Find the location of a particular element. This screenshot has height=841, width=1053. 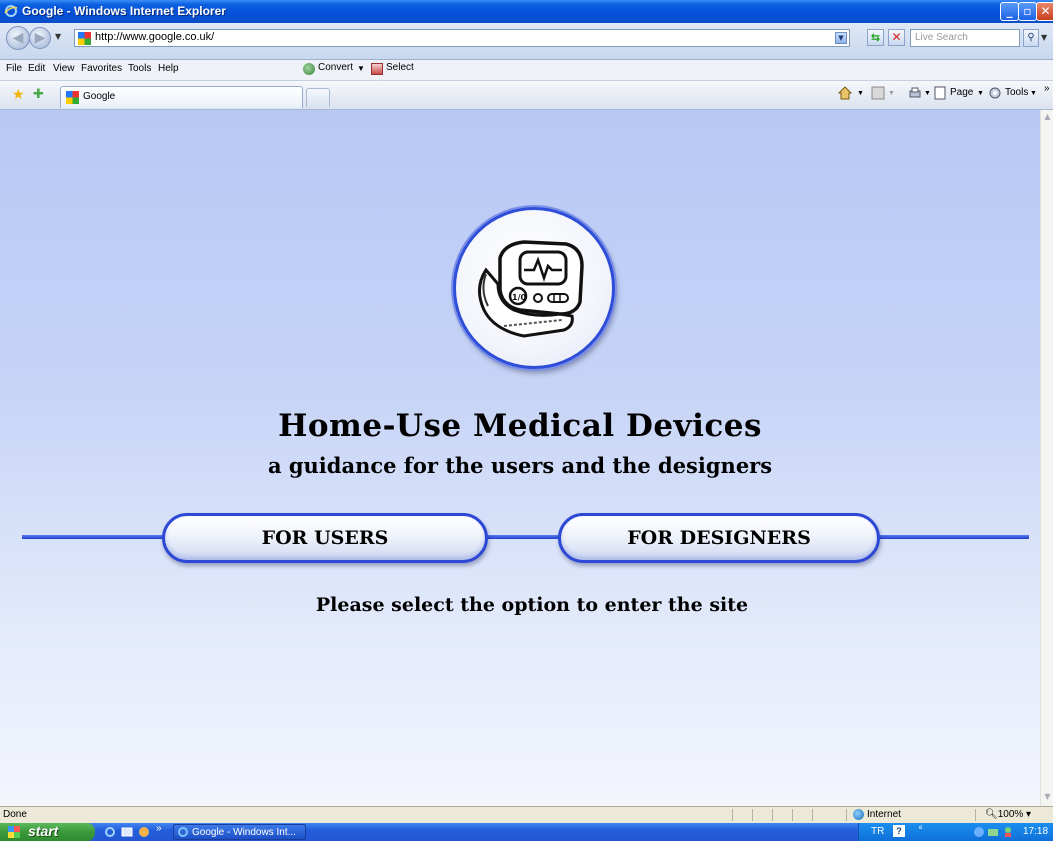

stop-icon: ✕ is located at coordinates (896, 37).